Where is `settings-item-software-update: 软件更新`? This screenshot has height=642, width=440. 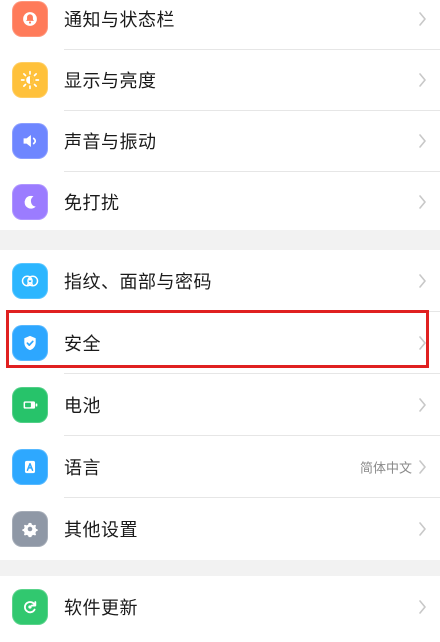
settings-item-software-update: 软件更新 is located at coordinates (220, 607).